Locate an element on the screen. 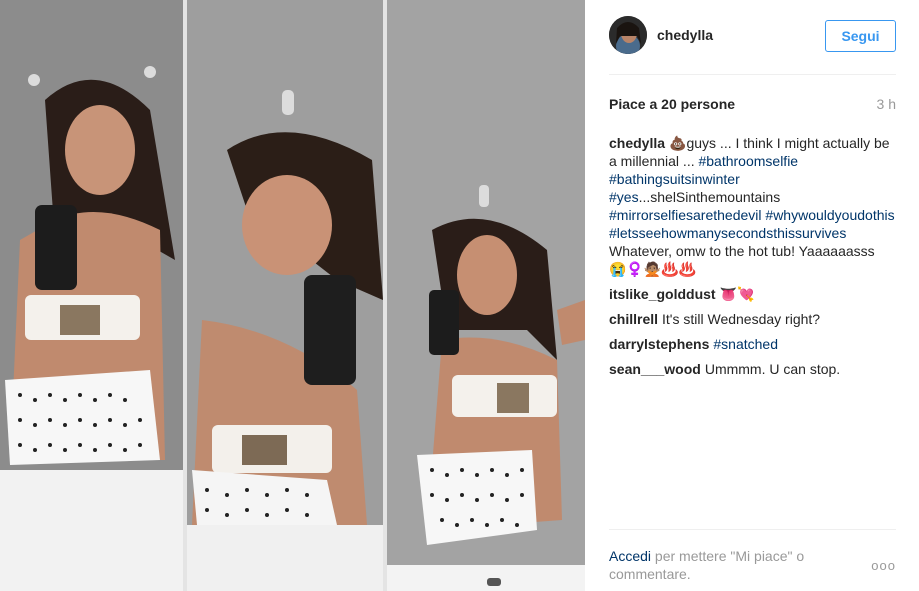 This screenshot has width=919, height=591. caption-author: chedylla is located at coordinates (637, 143).